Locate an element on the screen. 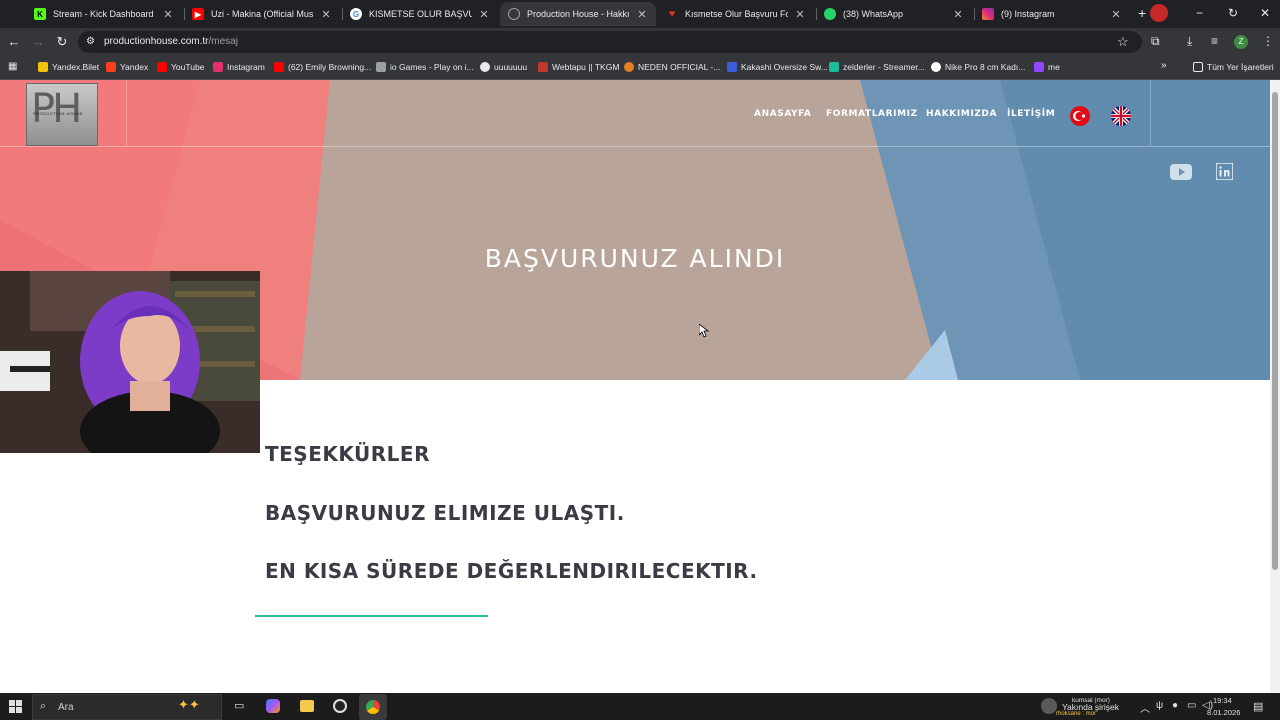 The image size is (1280, 720). tab-production-house: Production House - Hakkımızda ✕ is located at coordinates (578, 14).